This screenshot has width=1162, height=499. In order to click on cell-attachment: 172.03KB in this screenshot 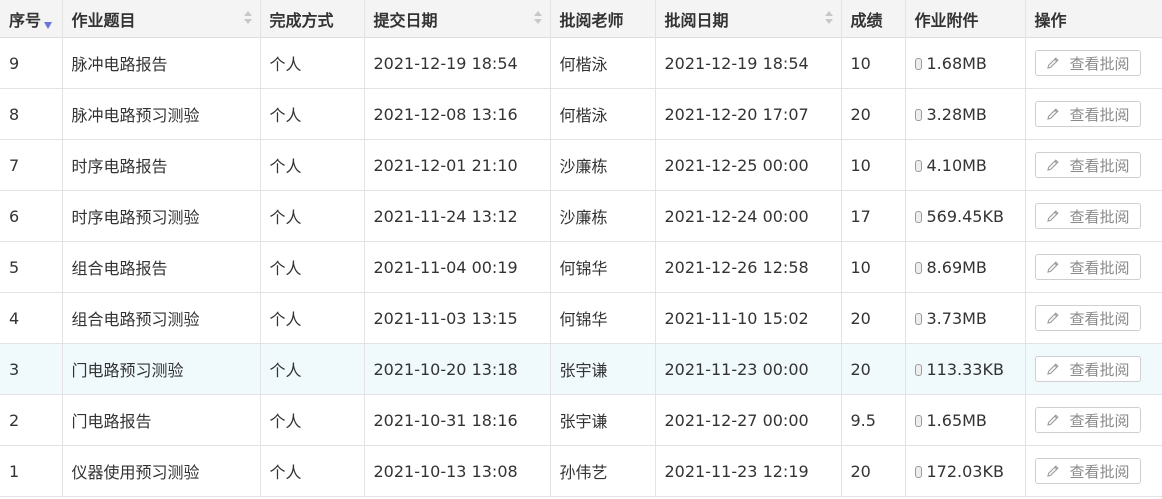, I will do `click(965, 471)`.